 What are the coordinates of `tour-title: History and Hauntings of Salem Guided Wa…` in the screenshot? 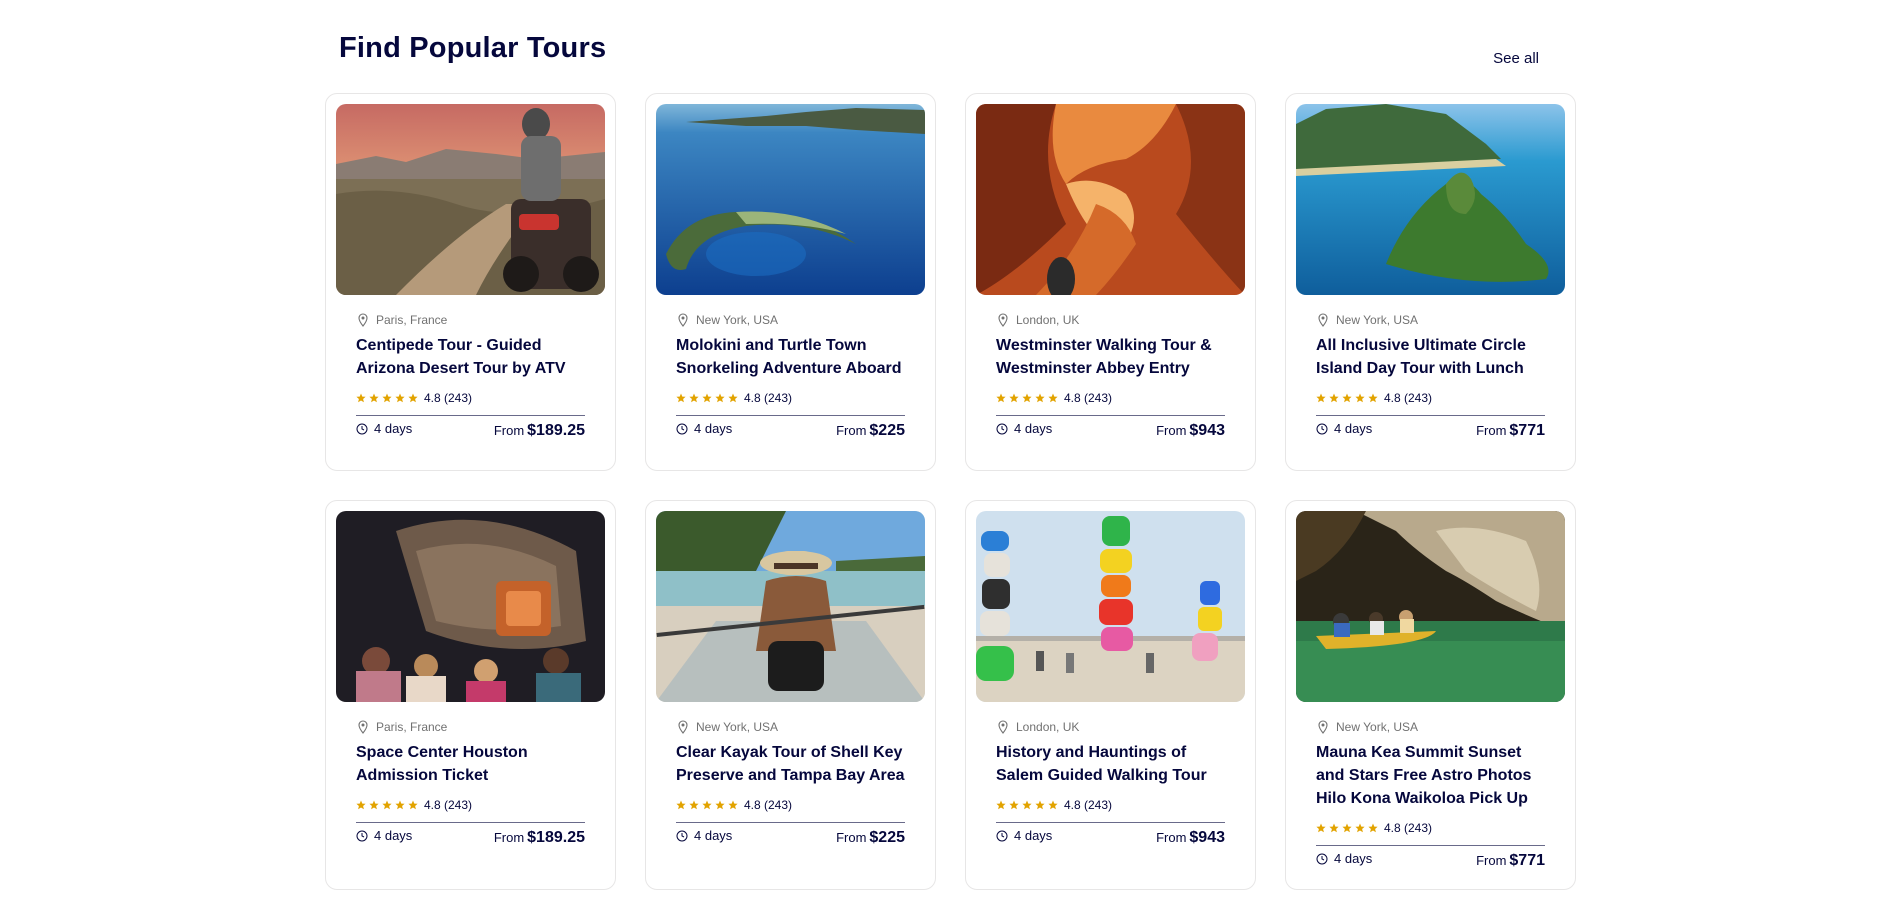 It's located at (1110, 764).